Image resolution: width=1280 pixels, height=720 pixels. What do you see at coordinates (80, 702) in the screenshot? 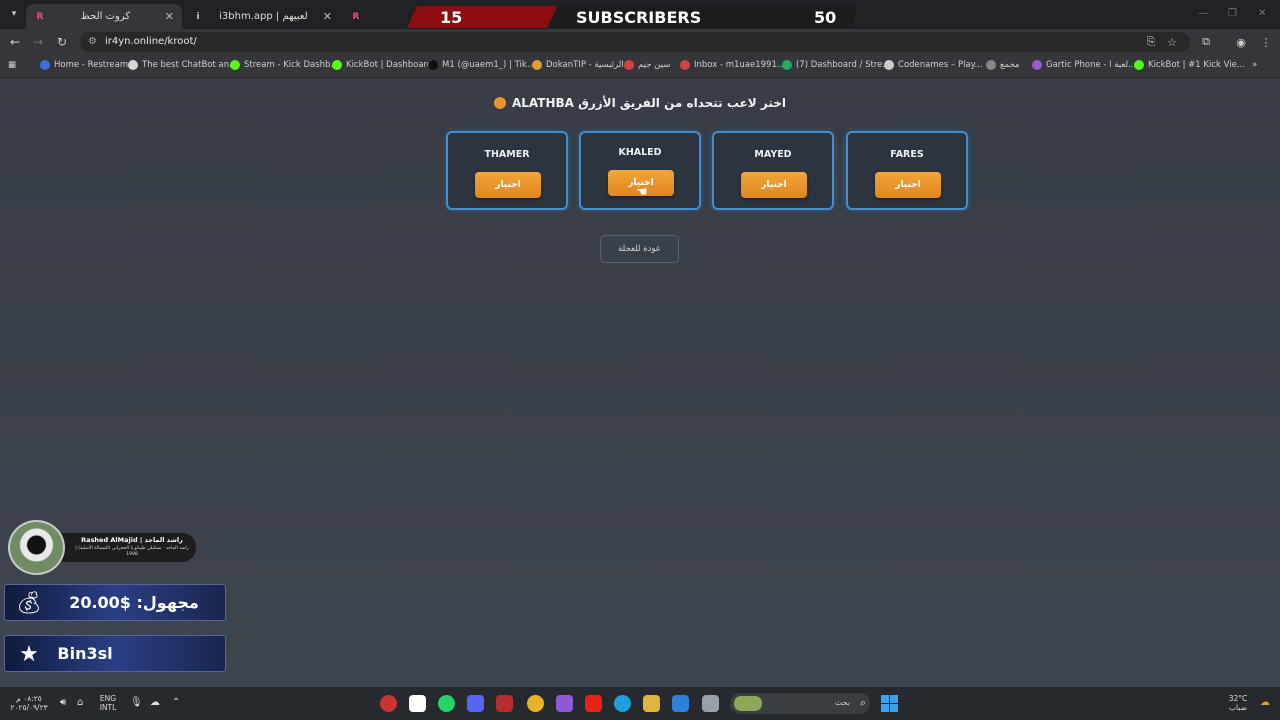
I see `network-icon: ⌂` at bounding box center [80, 702].